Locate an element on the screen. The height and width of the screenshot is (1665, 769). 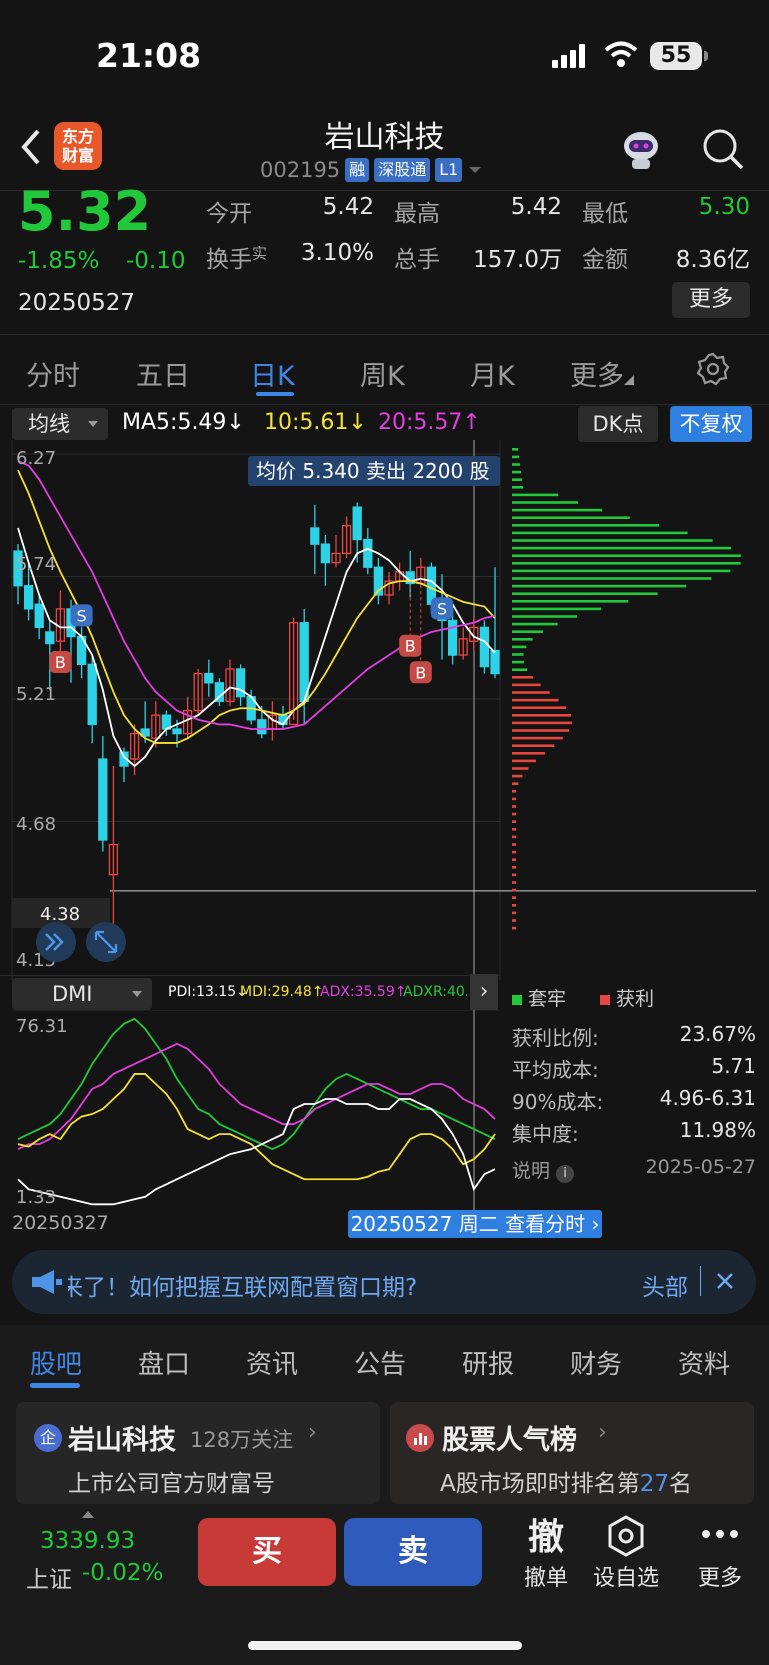
add-watchlist-button: 设自选 is located at coordinates (626, 1576).